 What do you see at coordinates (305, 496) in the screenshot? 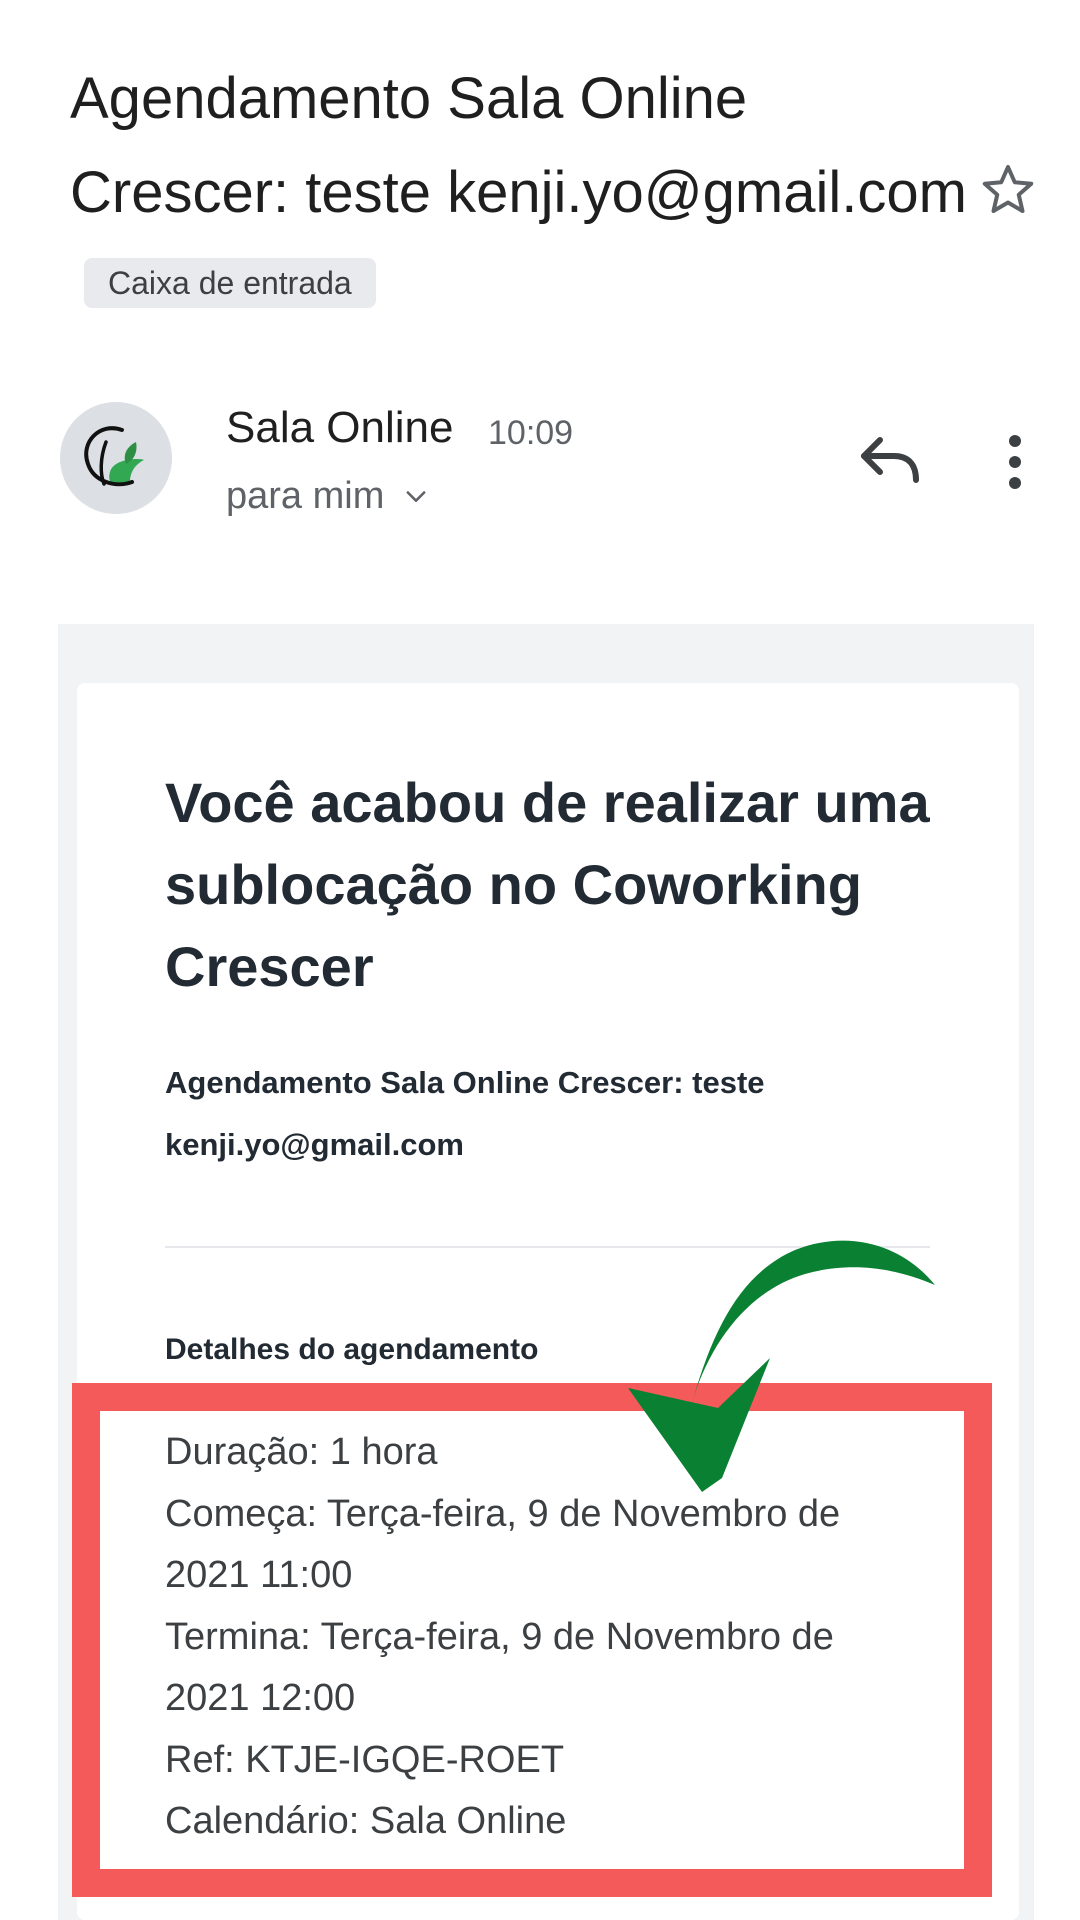
I see `recipient-text: para mim` at bounding box center [305, 496].